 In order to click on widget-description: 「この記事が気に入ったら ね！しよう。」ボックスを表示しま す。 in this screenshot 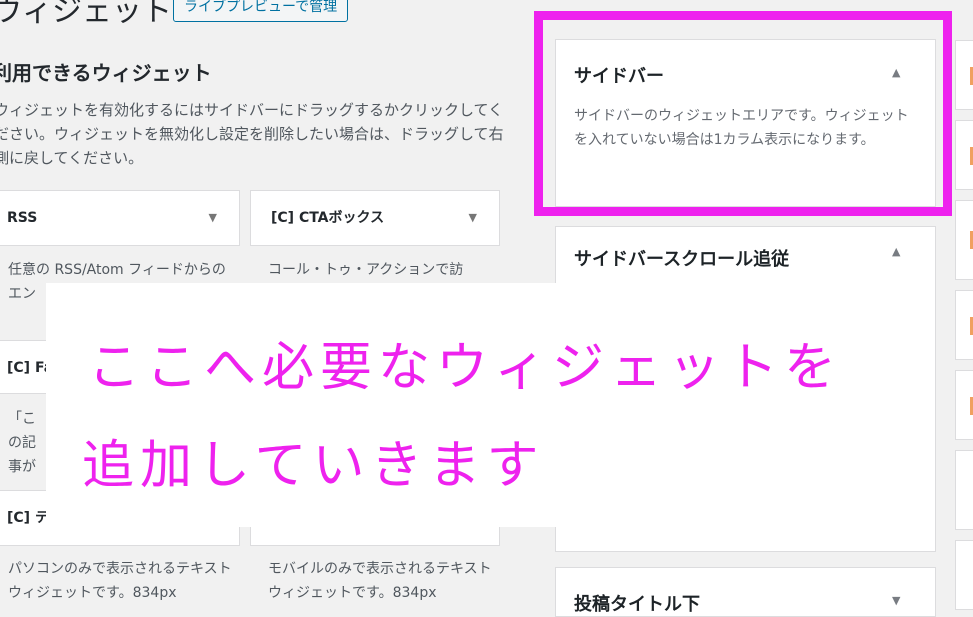, I will do `click(22, 443)`.